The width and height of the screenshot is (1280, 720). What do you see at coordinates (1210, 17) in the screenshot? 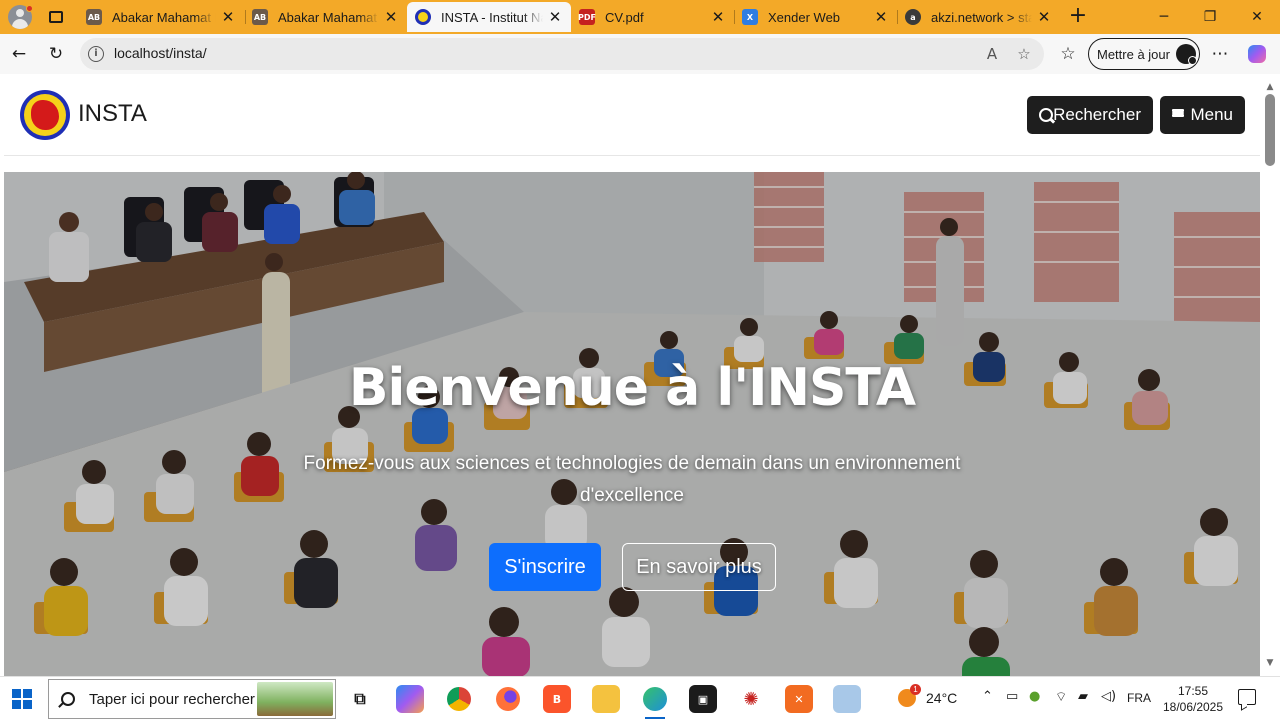
I see `restore-icon: ❐` at bounding box center [1210, 17].